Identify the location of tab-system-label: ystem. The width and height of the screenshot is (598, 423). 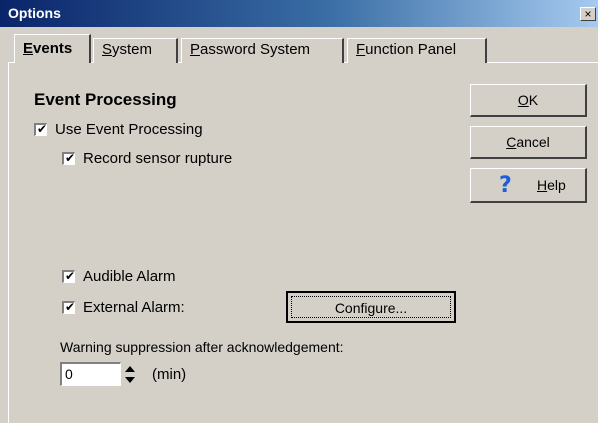
(132, 49).